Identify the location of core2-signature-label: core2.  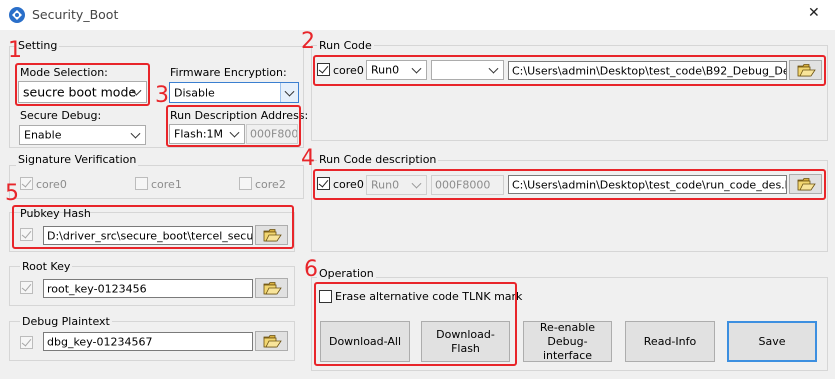
(270, 184).